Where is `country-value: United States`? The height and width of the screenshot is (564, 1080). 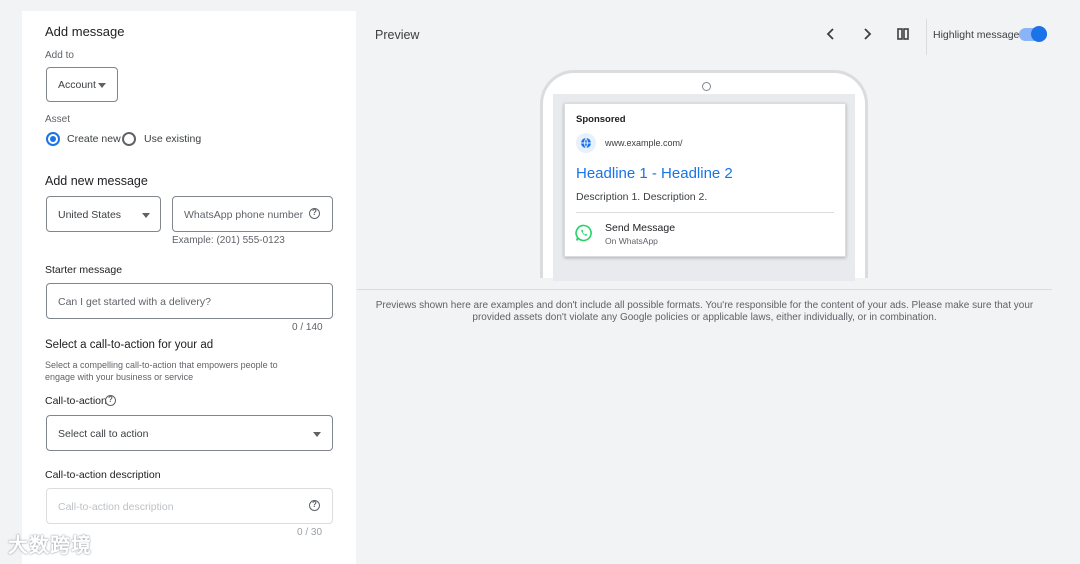
country-value: United States is located at coordinates (90, 215).